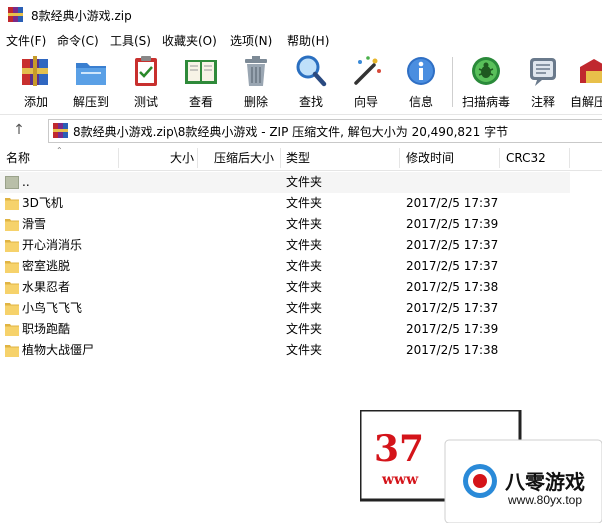  Describe the element at coordinates (130, 40) in the screenshot. I see `menu-tools: 工具(S)` at that location.